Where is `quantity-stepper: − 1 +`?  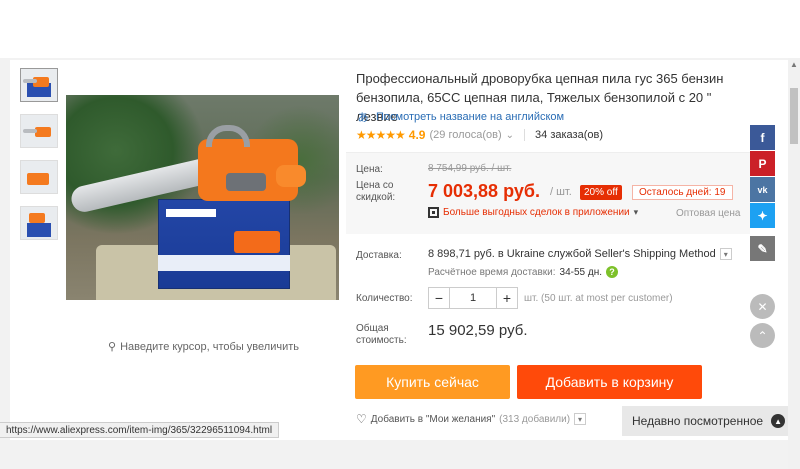 quantity-stepper: − 1 + is located at coordinates (473, 298).